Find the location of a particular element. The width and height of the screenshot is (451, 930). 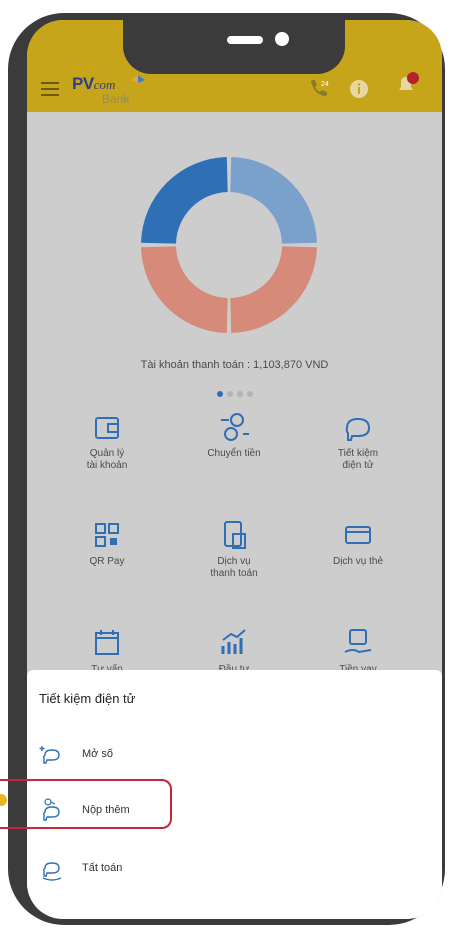

notification-bell-icon is located at coordinates (407, 84).